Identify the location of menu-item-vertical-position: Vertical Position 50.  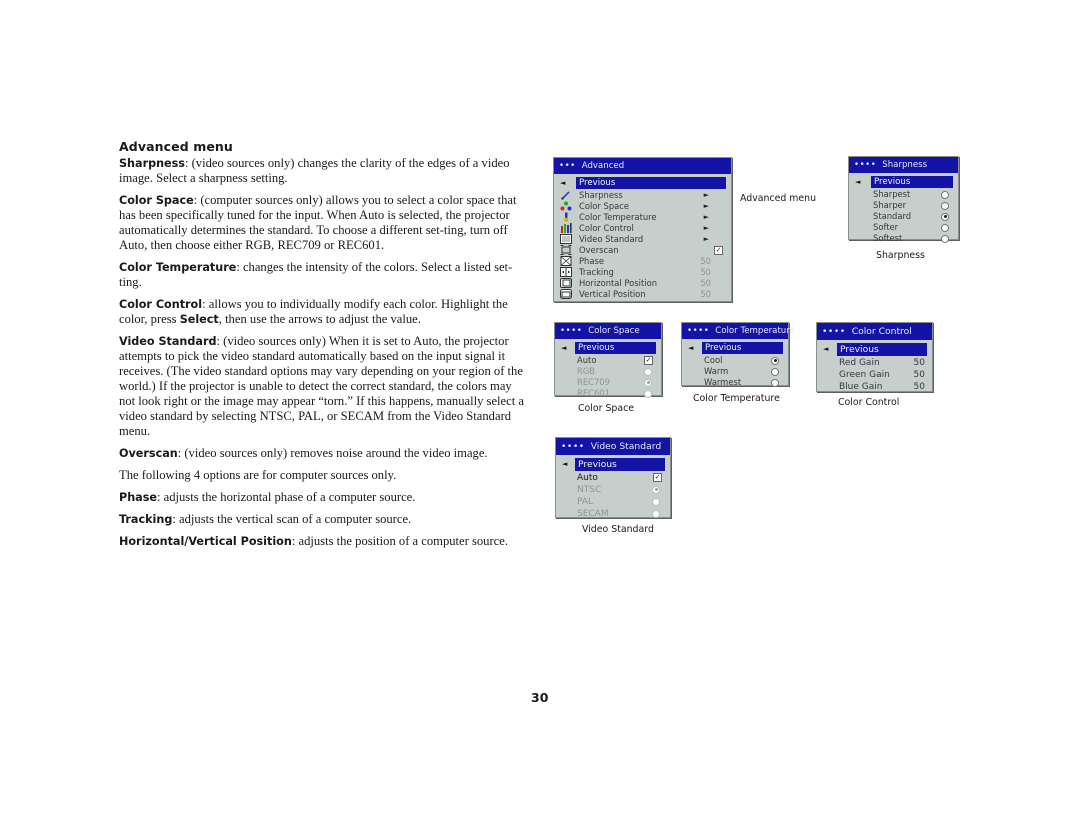
(642, 294).